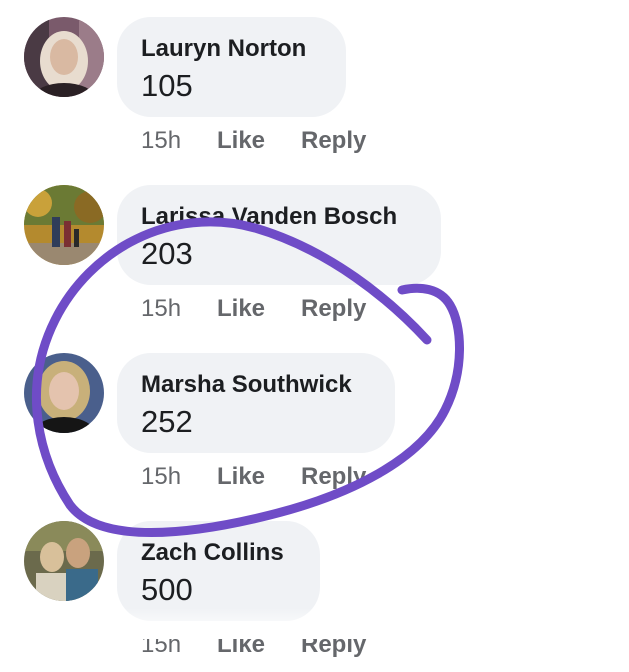 The width and height of the screenshot is (629, 672). What do you see at coordinates (167, 253) in the screenshot?
I see `comment-text: 203` at bounding box center [167, 253].